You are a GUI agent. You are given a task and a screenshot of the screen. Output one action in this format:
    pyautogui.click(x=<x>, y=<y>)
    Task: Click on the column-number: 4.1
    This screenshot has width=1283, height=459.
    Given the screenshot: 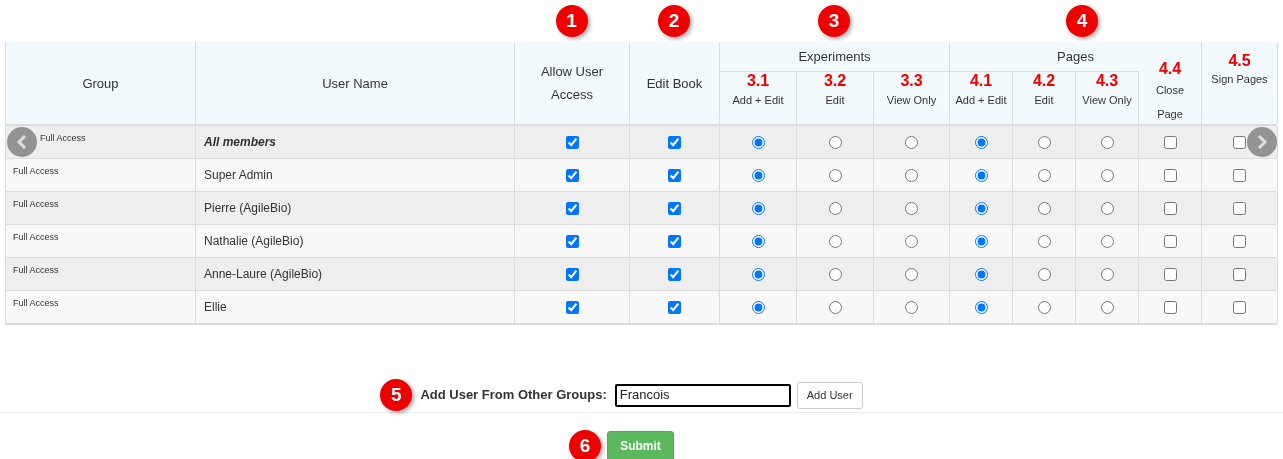 What is the action you would take?
    pyautogui.click(x=981, y=81)
    